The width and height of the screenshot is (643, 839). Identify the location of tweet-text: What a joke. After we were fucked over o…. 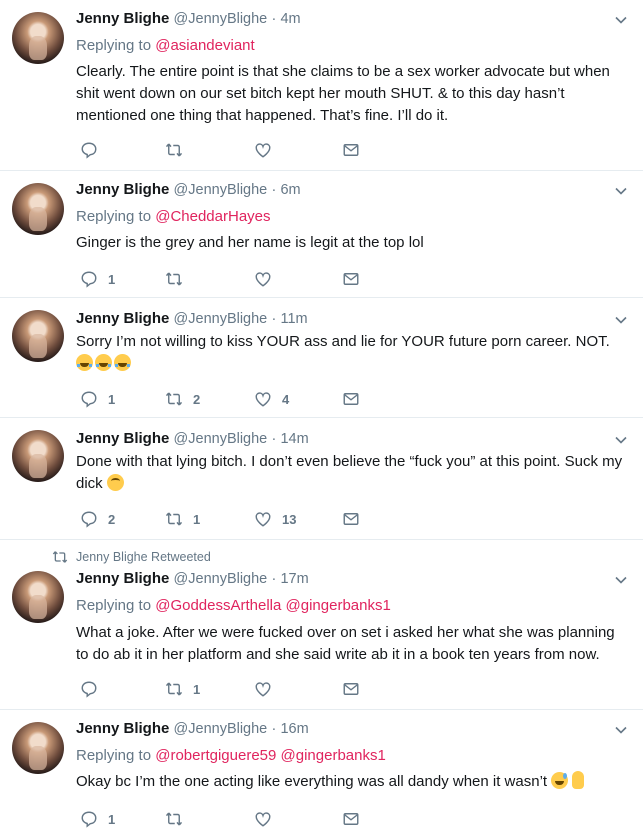
(345, 643).